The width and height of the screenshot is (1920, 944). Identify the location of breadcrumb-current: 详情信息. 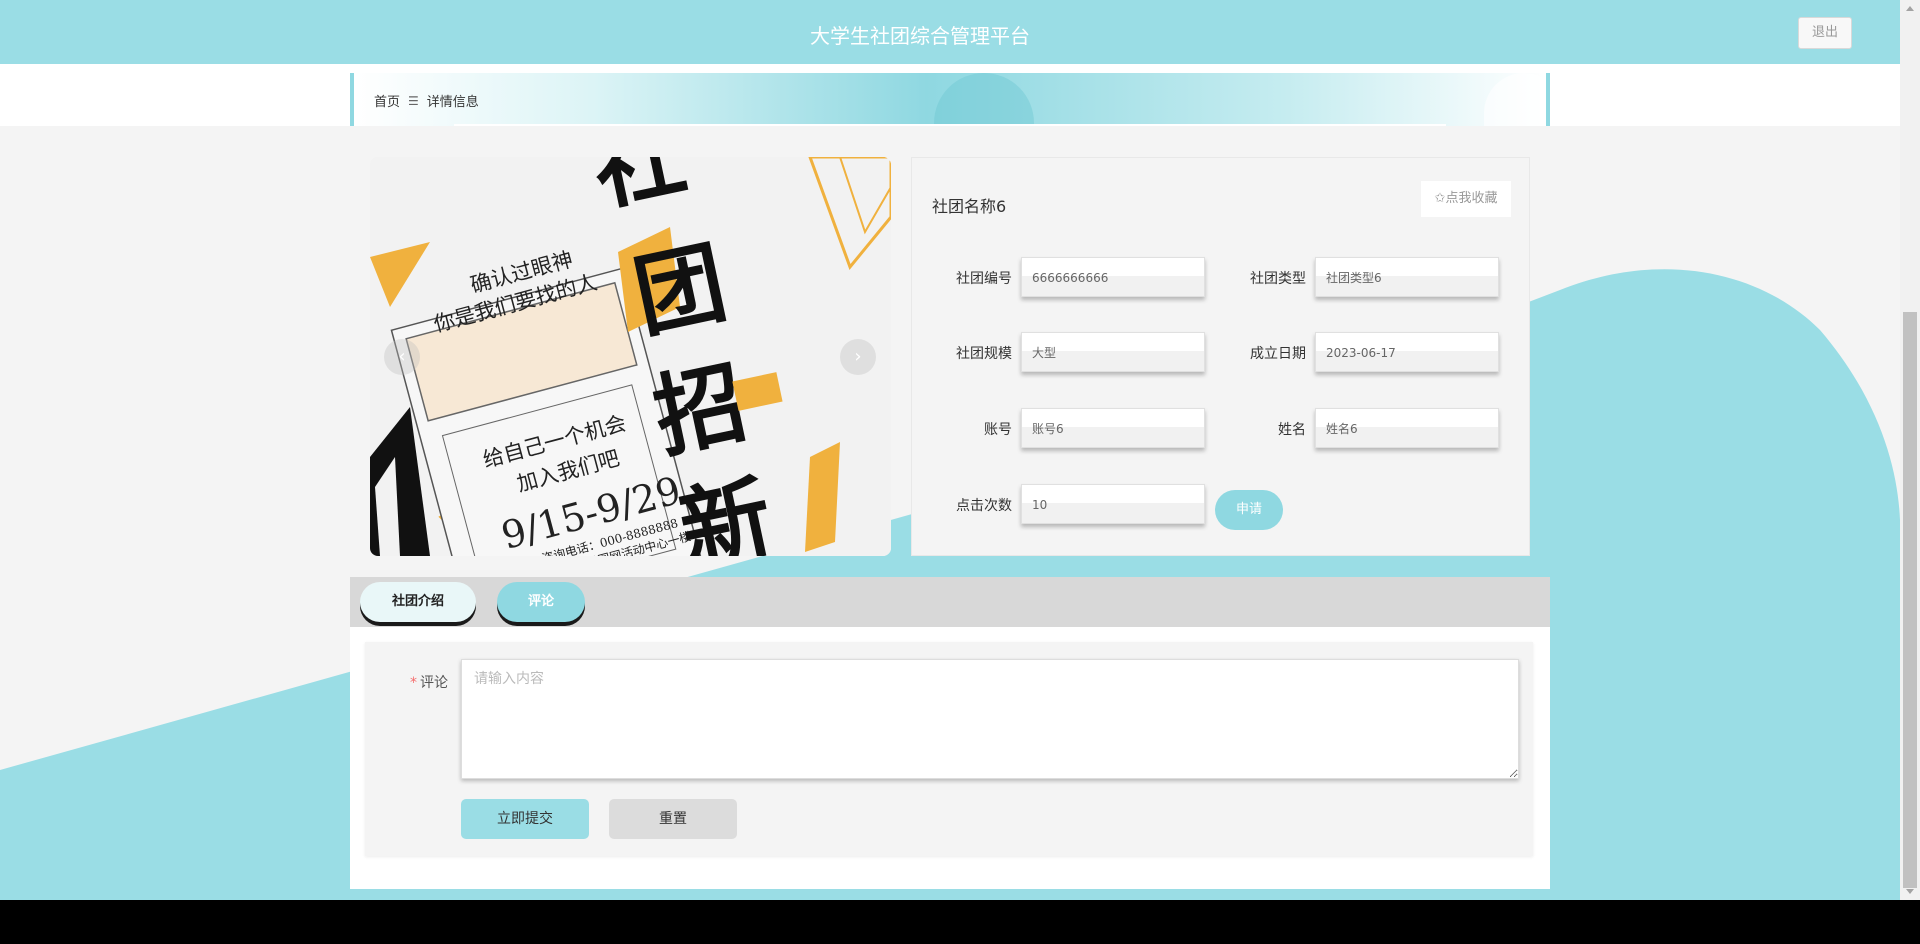
(452, 102).